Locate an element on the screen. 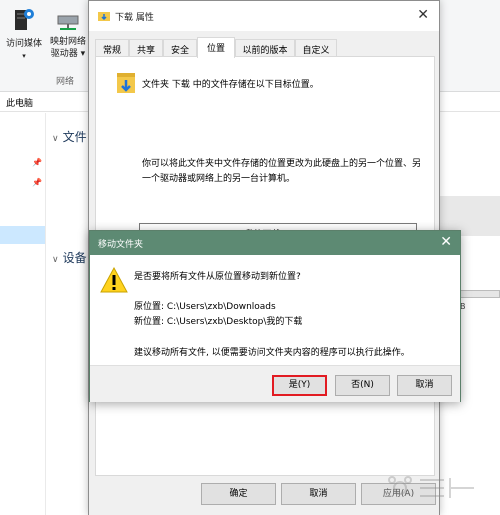  media-server-icon is located at coordinates (24, 19).